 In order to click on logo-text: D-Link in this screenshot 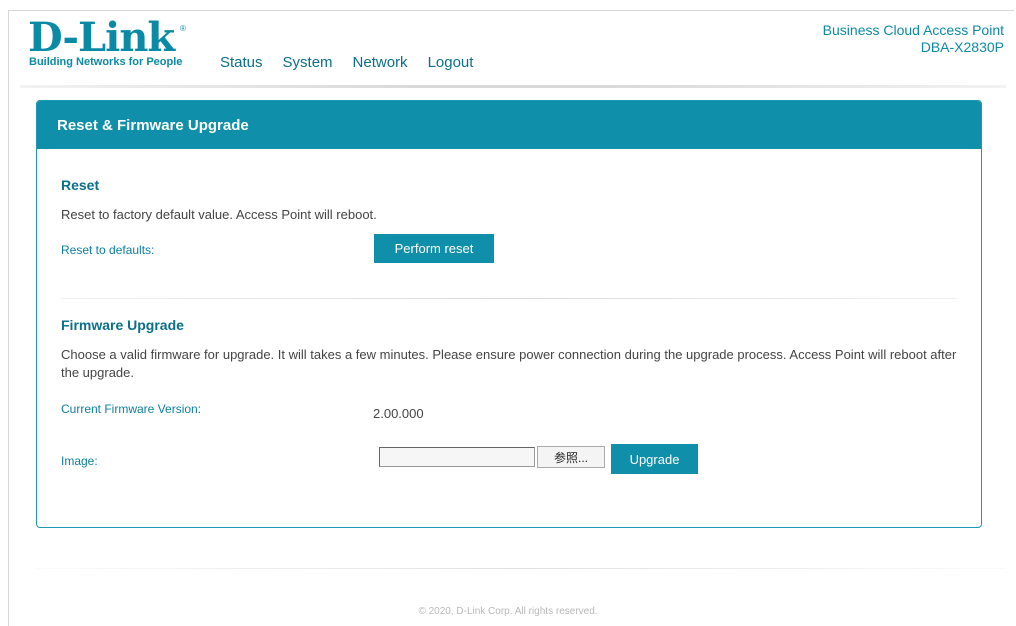, I will do `click(101, 37)`.